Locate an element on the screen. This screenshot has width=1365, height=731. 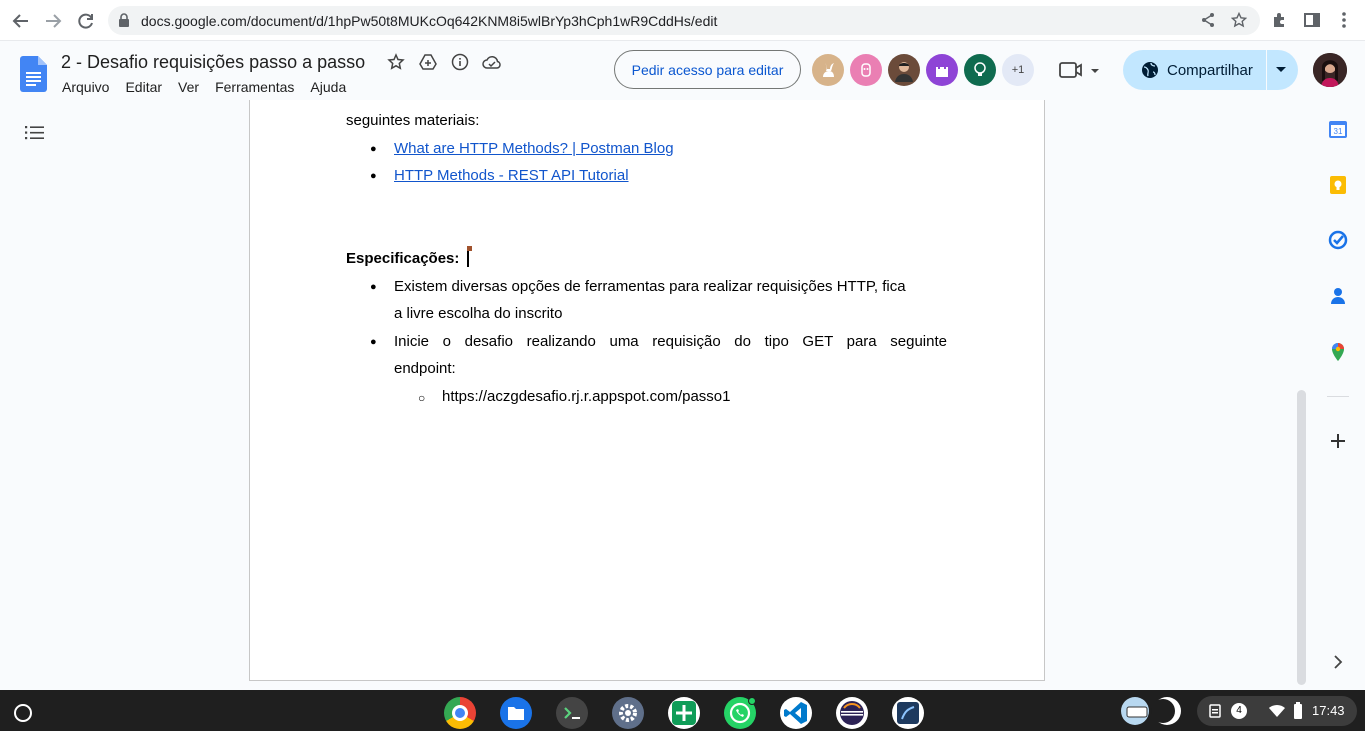
terminal-icon is located at coordinates (572, 713).